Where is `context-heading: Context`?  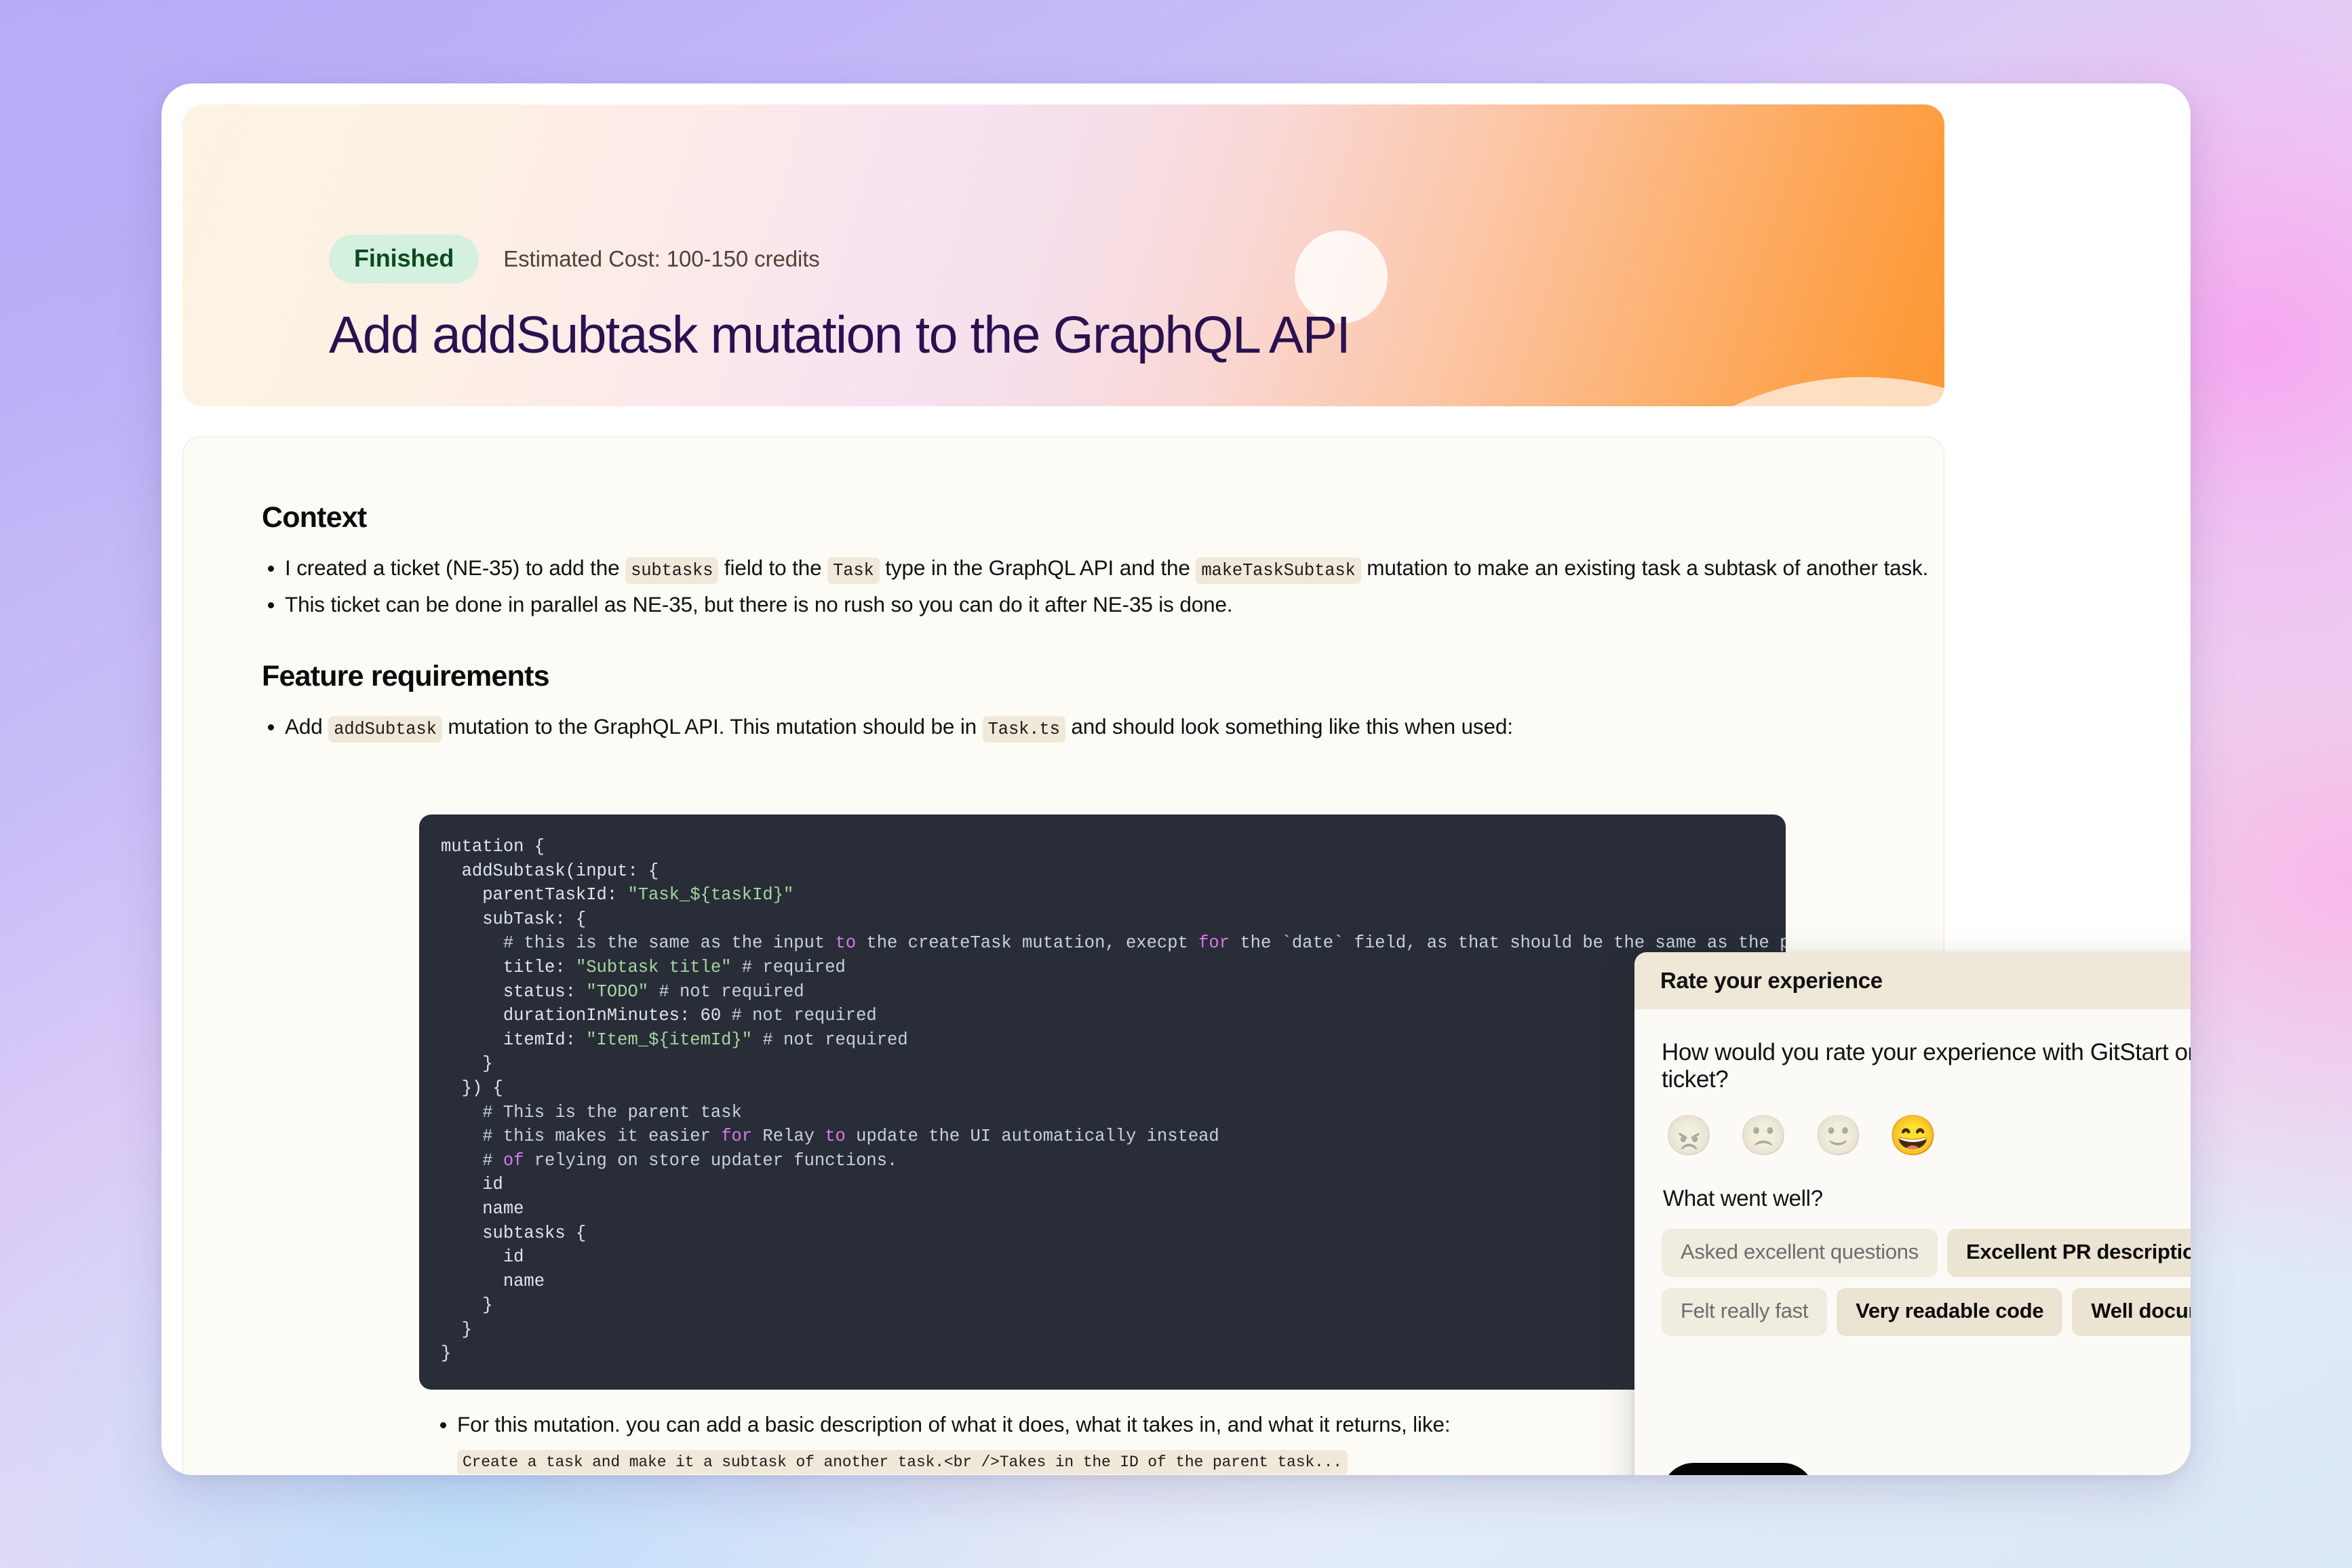
context-heading: Context is located at coordinates (314, 517).